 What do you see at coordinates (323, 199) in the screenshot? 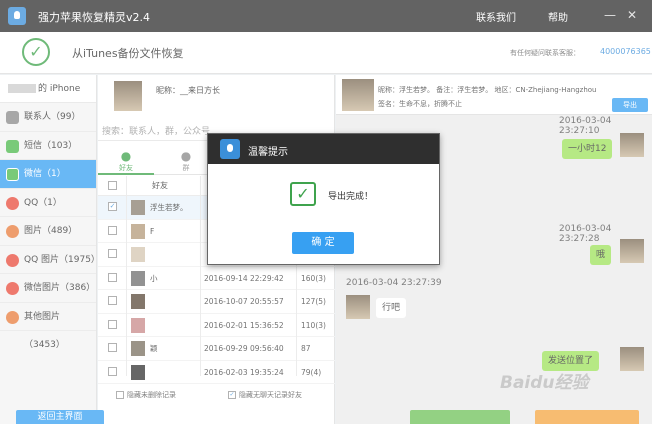
I see `notice-dialog: 温馨提示 ✓ 导出完成！ 确 定` at bounding box center [323, 199].